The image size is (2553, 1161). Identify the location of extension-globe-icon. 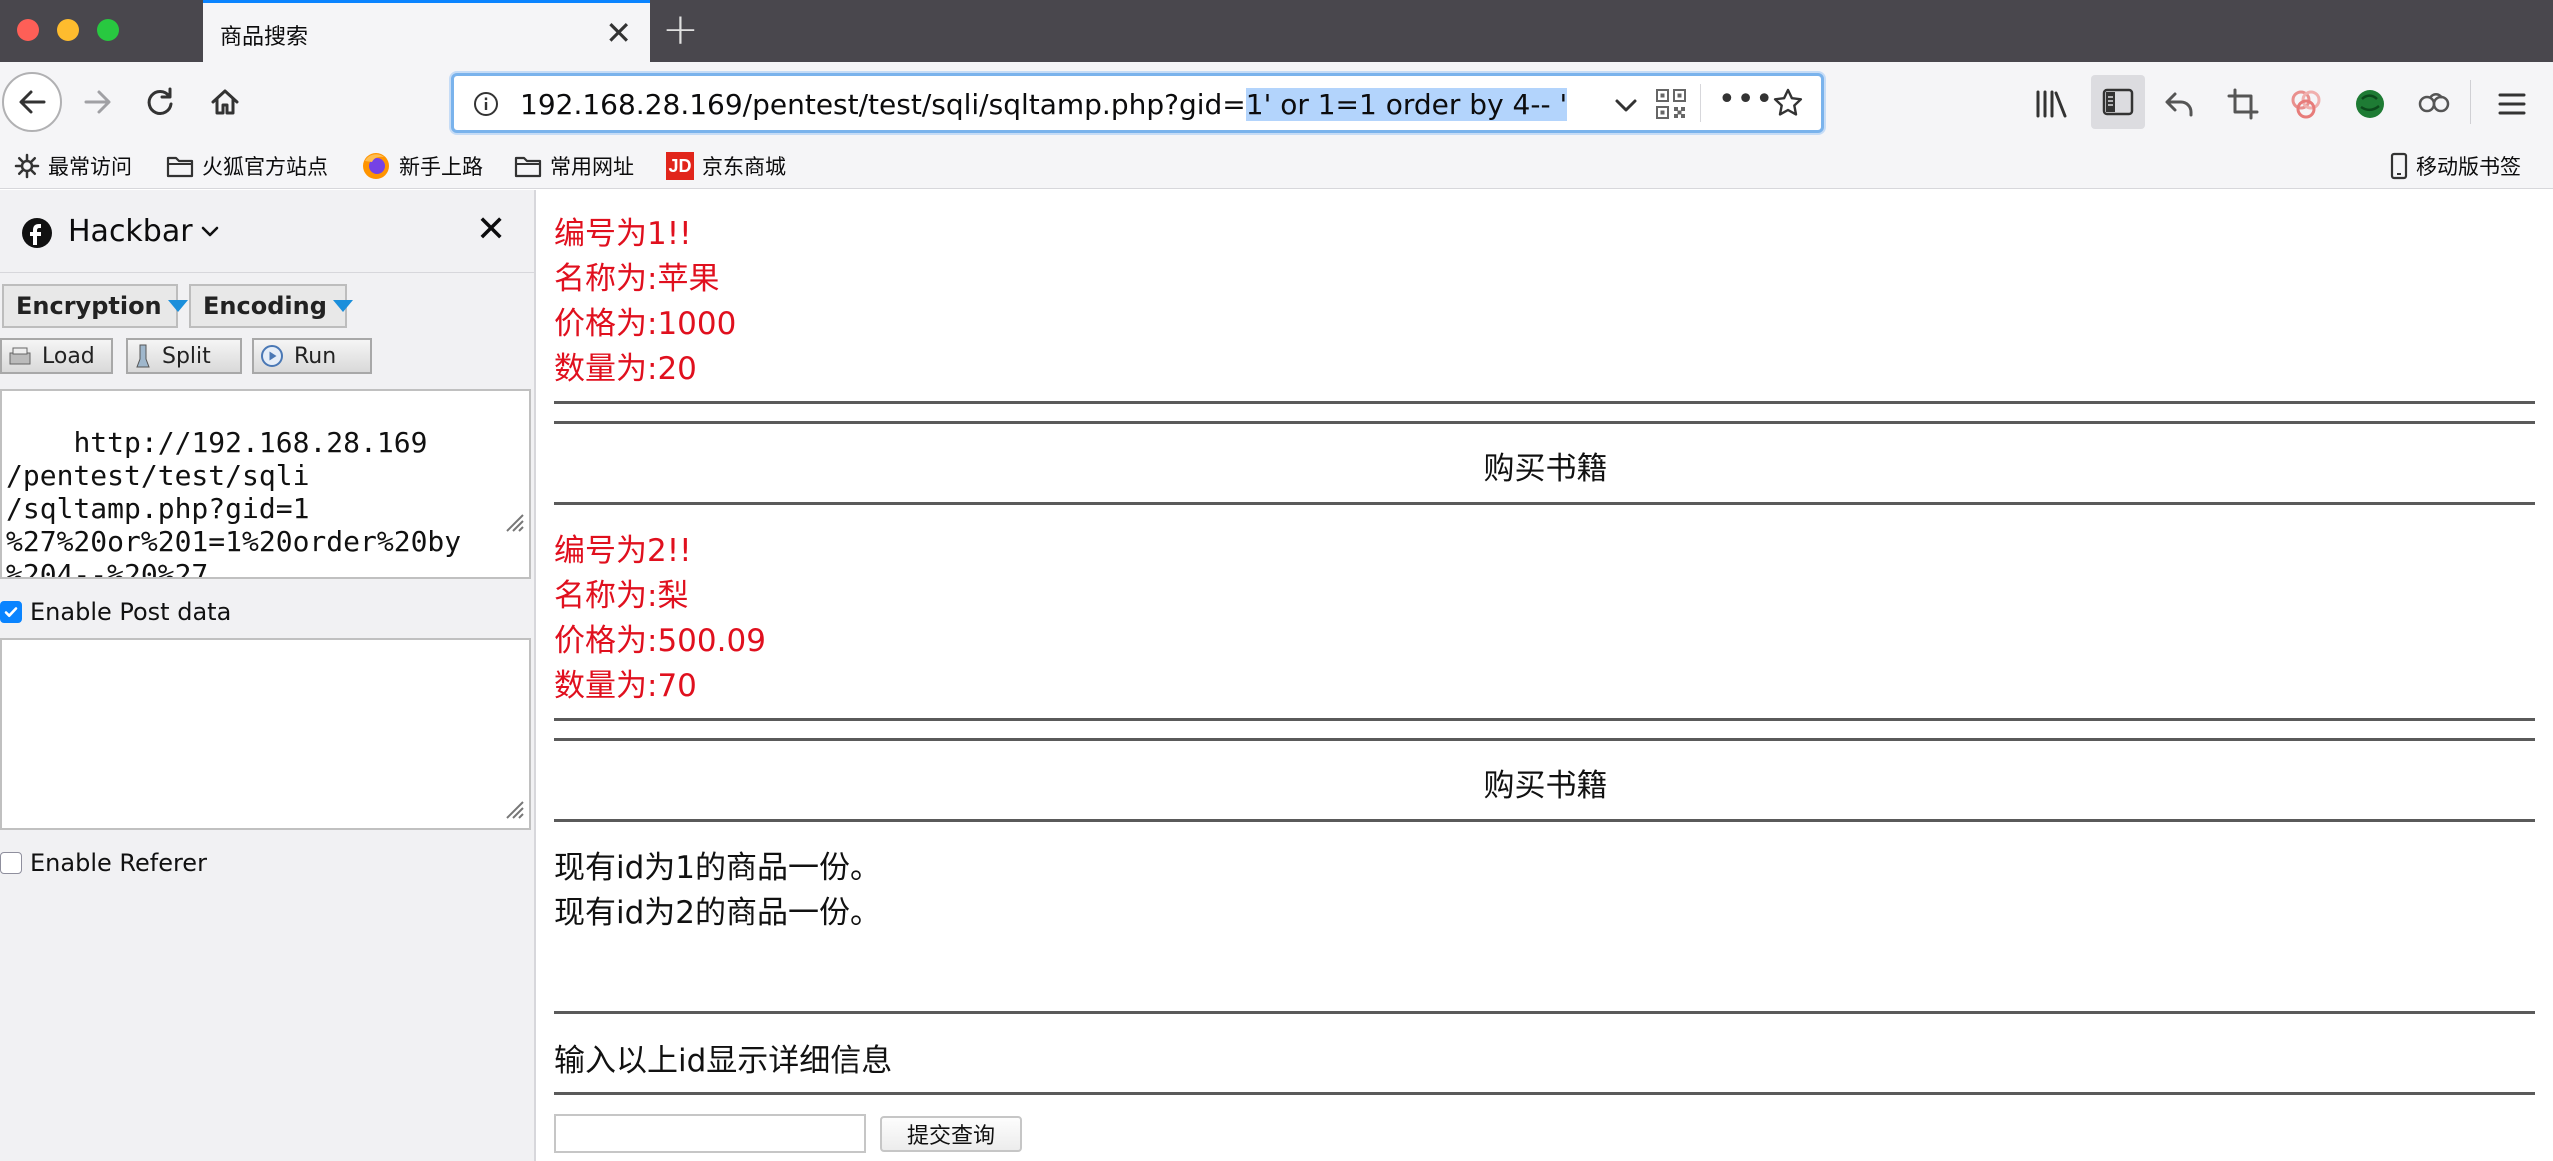
(2370, 104).